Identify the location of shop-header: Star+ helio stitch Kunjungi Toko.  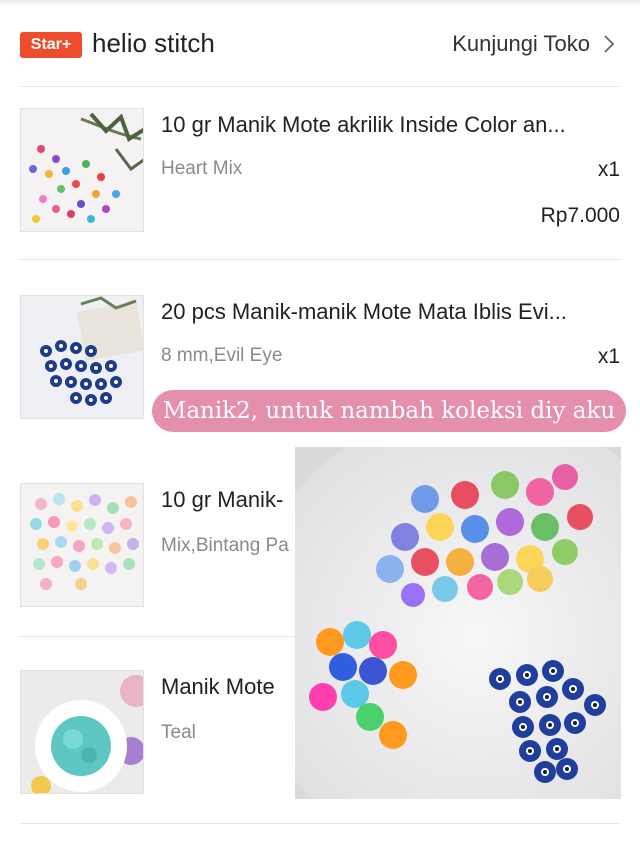
(320, 45).